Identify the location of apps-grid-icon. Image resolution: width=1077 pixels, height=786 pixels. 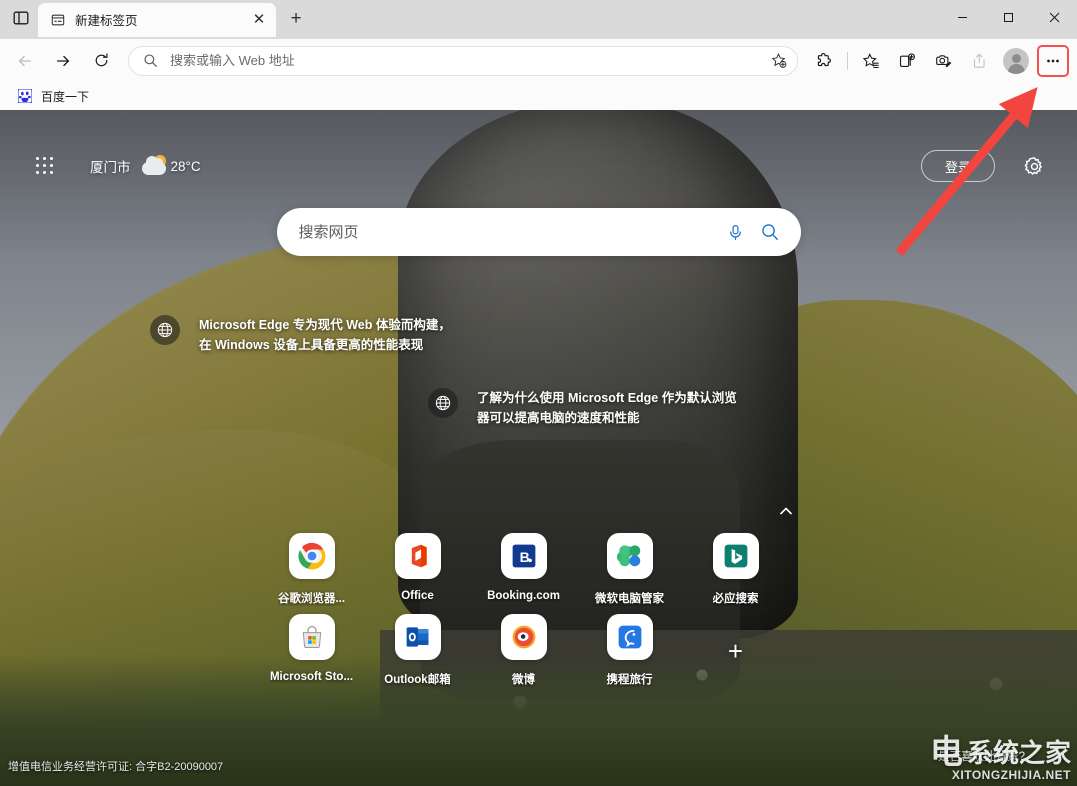
(45, 166).